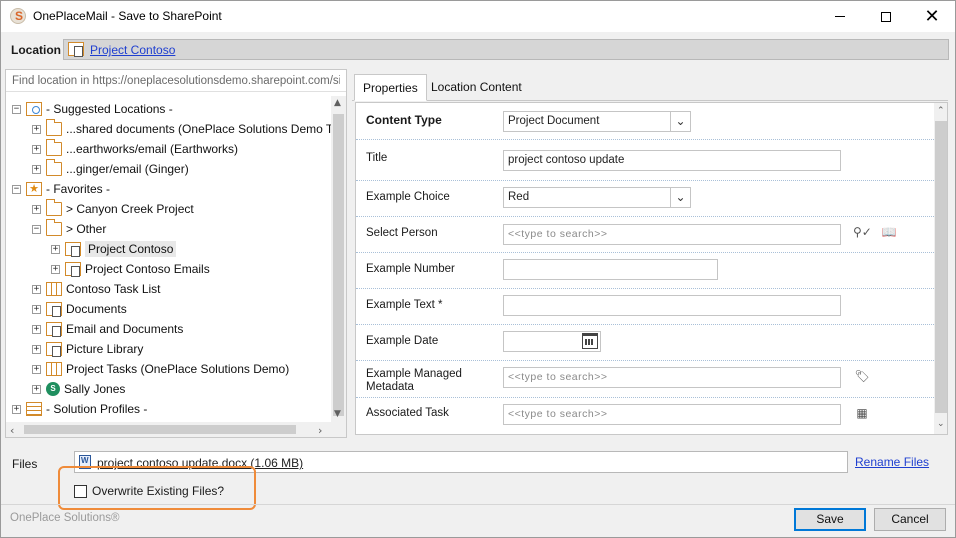  I want to click on oneplace-app-icon: S, so click(18, 16).